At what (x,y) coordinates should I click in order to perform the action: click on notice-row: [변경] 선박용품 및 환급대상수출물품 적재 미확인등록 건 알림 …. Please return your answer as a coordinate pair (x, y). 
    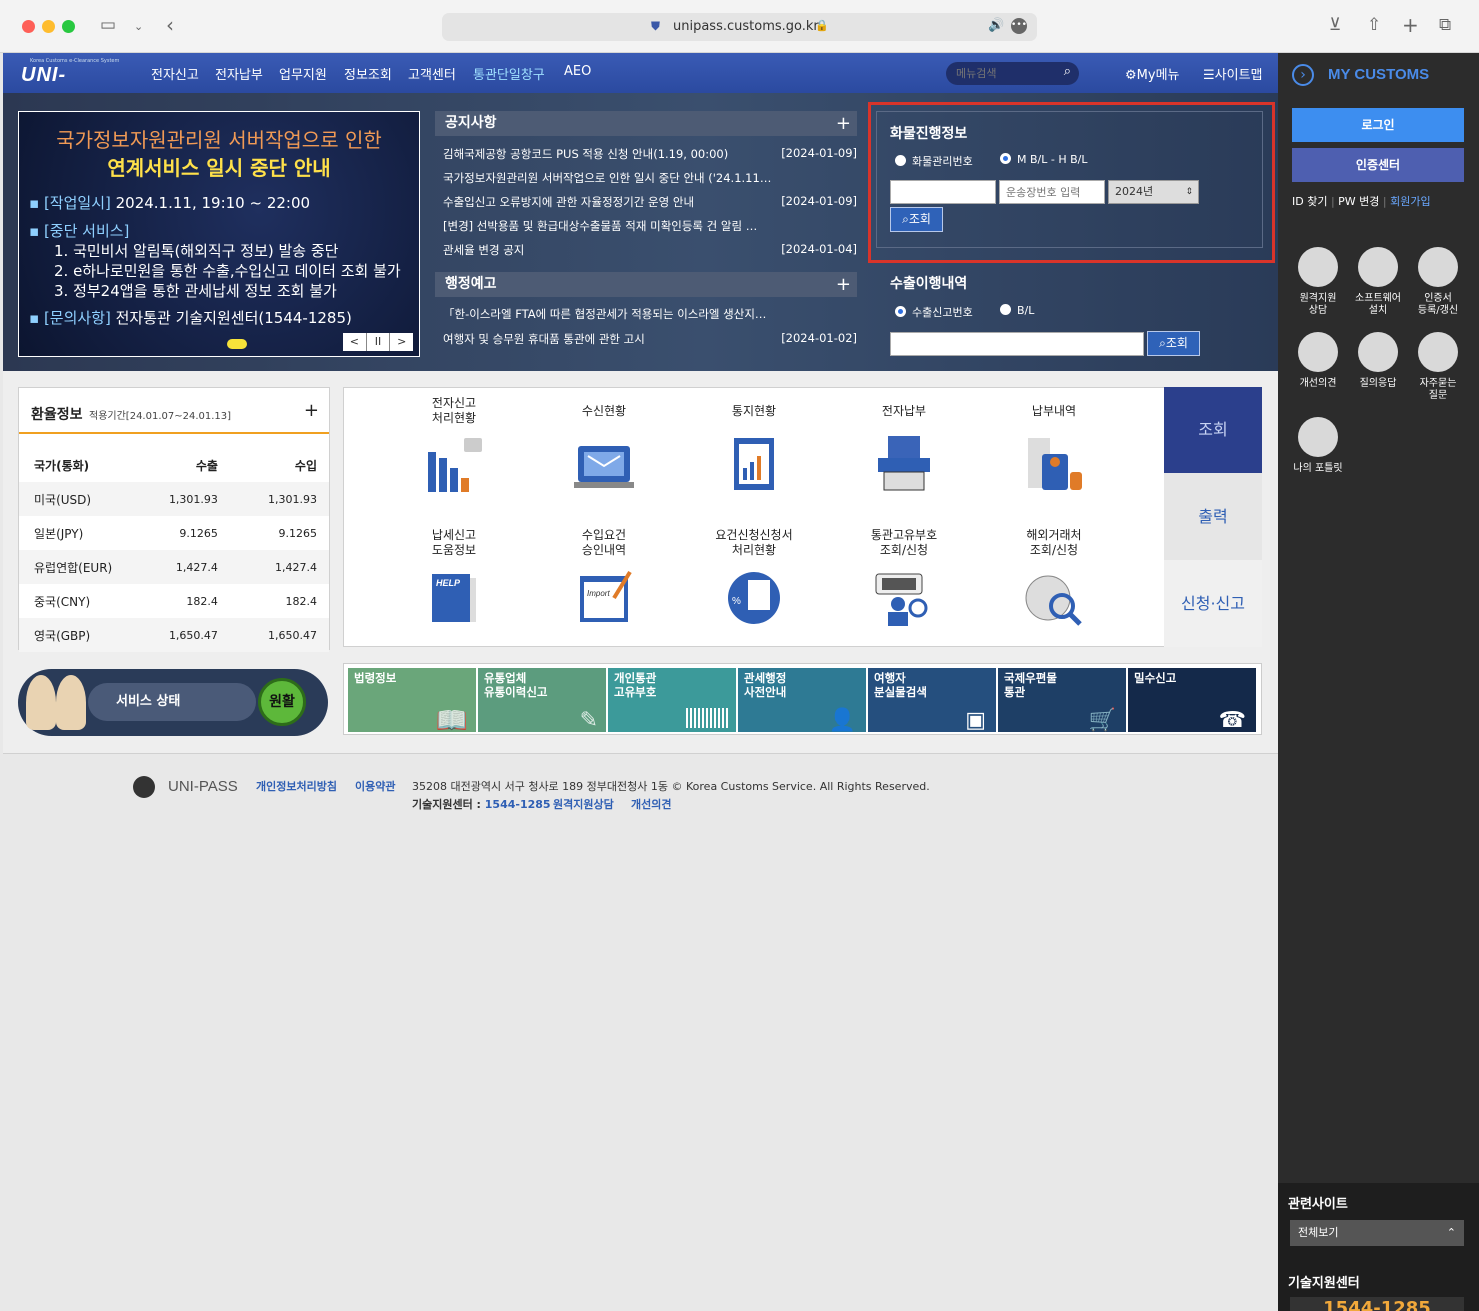
    Looking at the image, I should click on (650, 227).